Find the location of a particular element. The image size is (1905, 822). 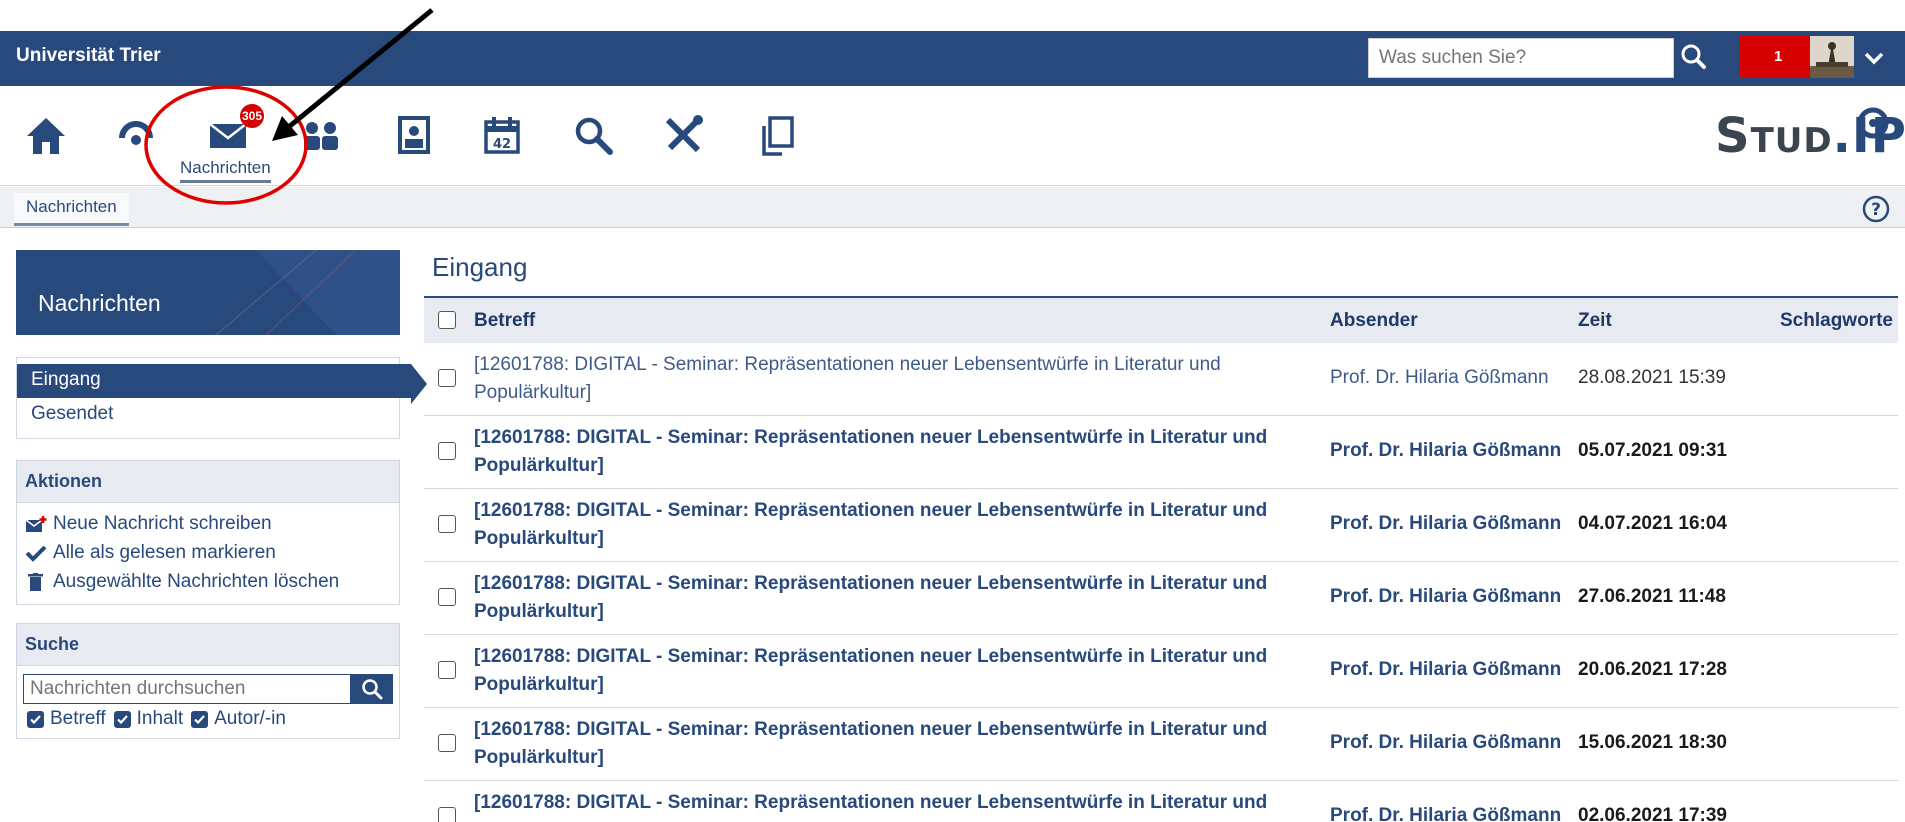

delete-selected-label: Ausgewählte Nachrichten löschen is located at coordinates (196, 581).